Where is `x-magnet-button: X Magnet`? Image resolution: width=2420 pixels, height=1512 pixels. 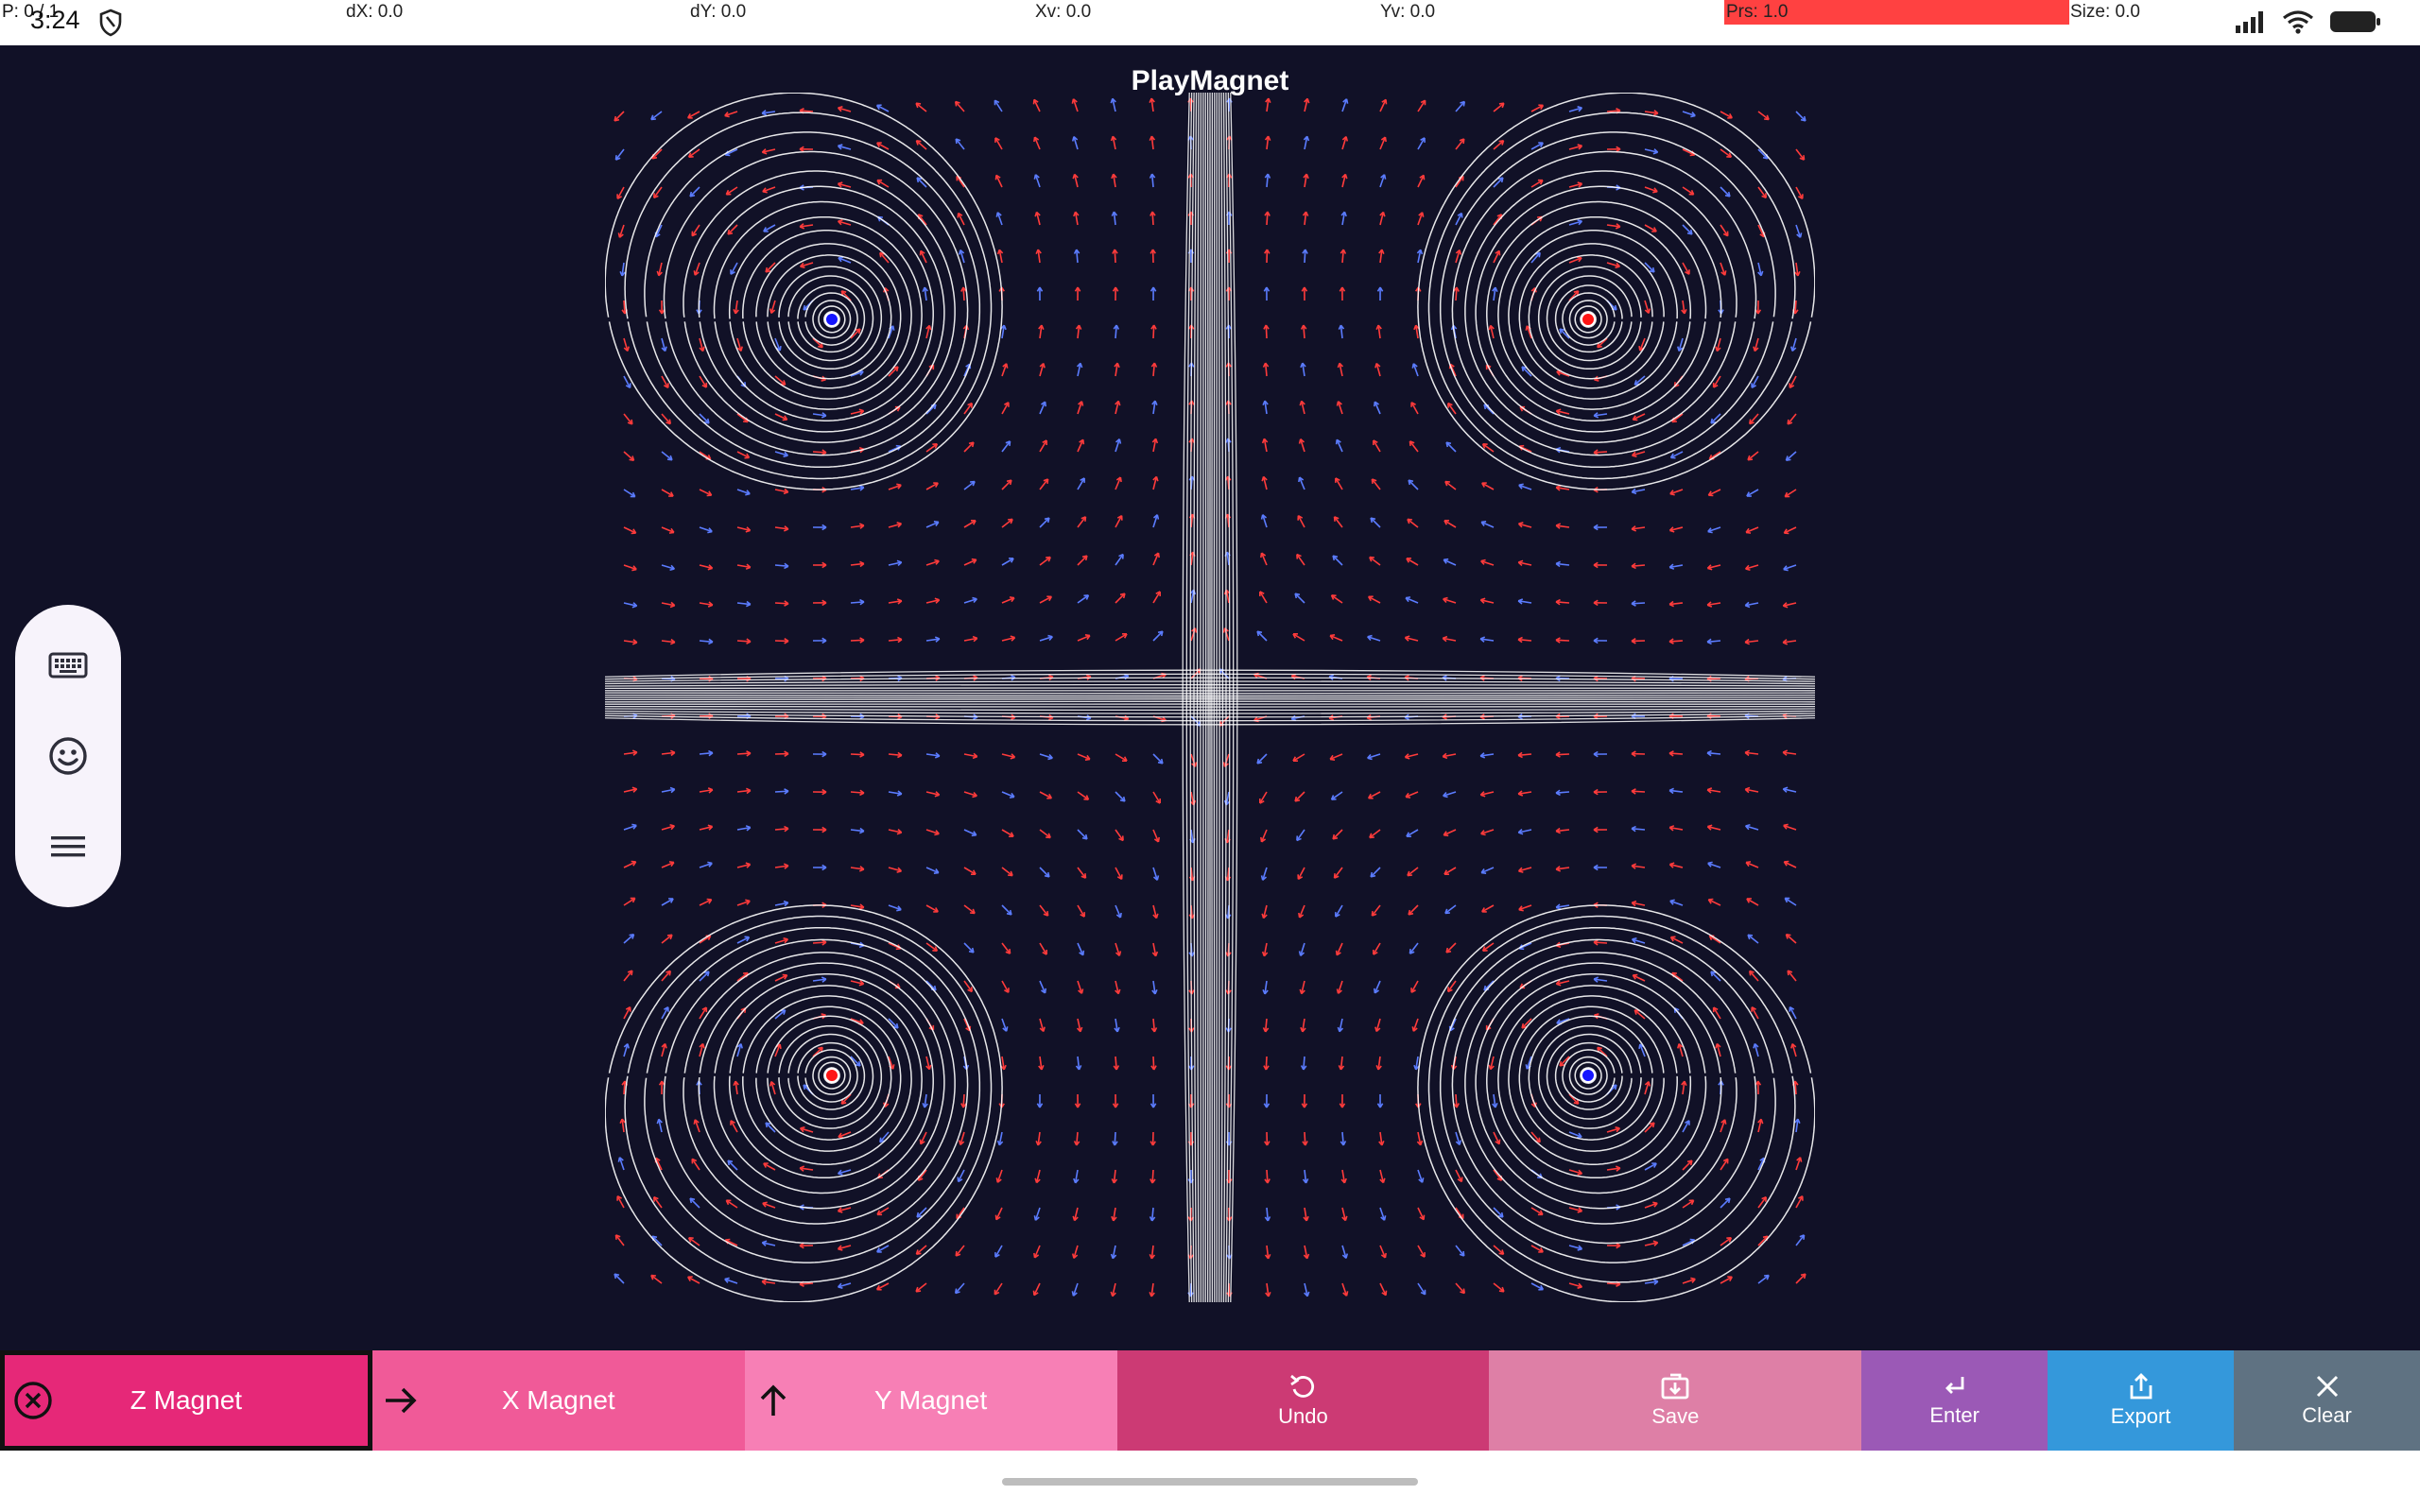 x-magnet-button: X Magnet is located at coordinates (558, 1400).